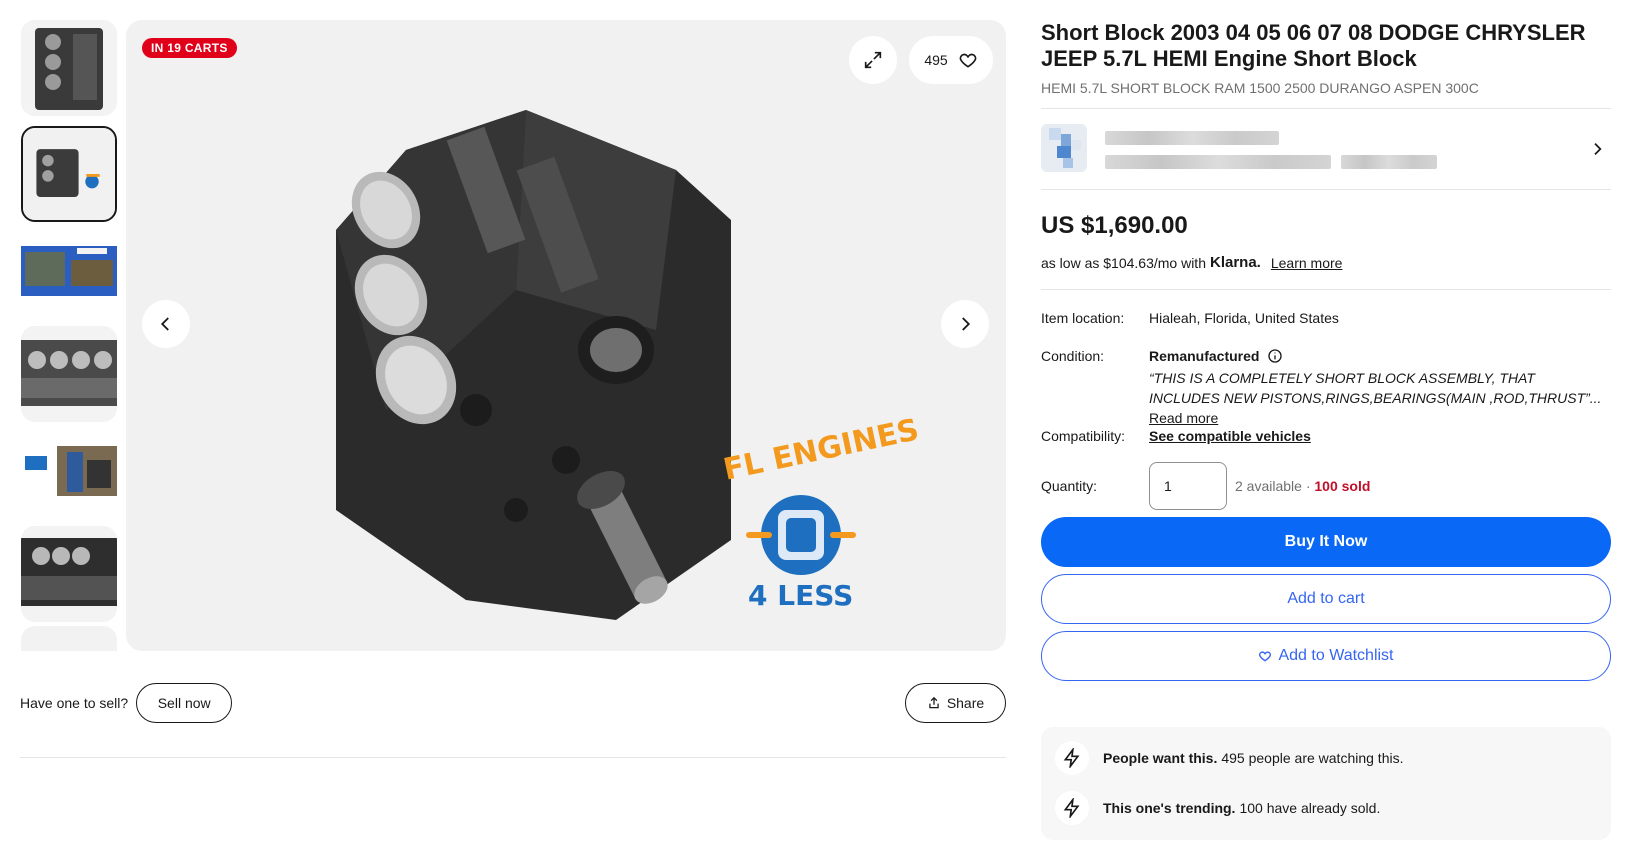  I want to click on sell-share-row: Have one to sell? Sell now Share, so click(513, 703).